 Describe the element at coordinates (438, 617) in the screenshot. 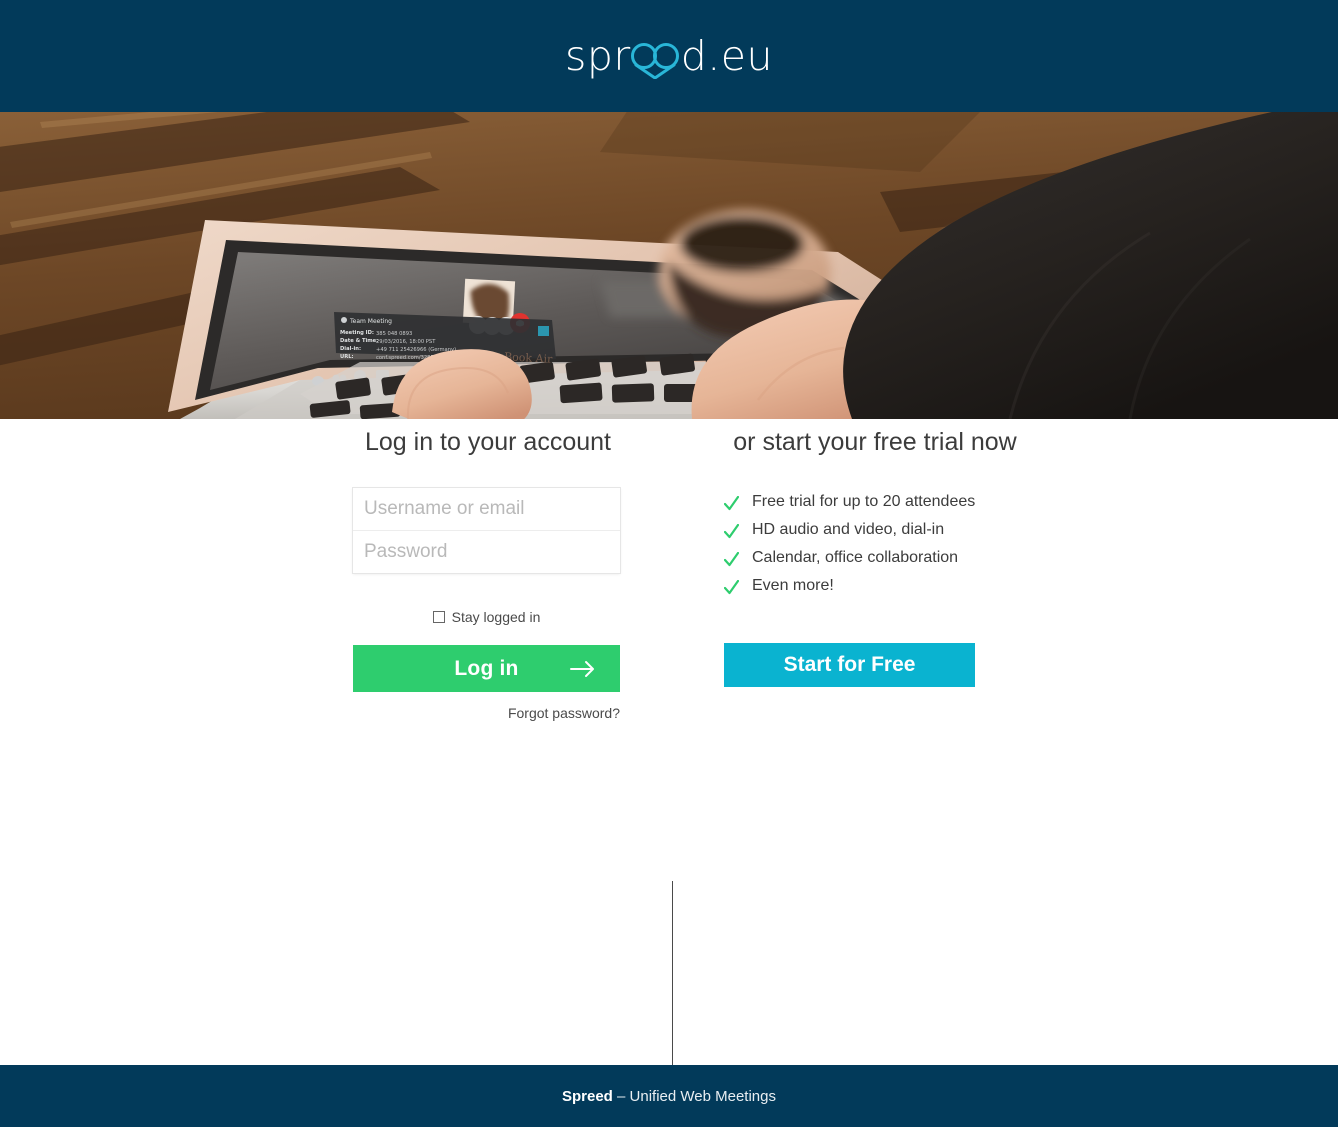

I see `stay-logged-in-checkbox` at that location.